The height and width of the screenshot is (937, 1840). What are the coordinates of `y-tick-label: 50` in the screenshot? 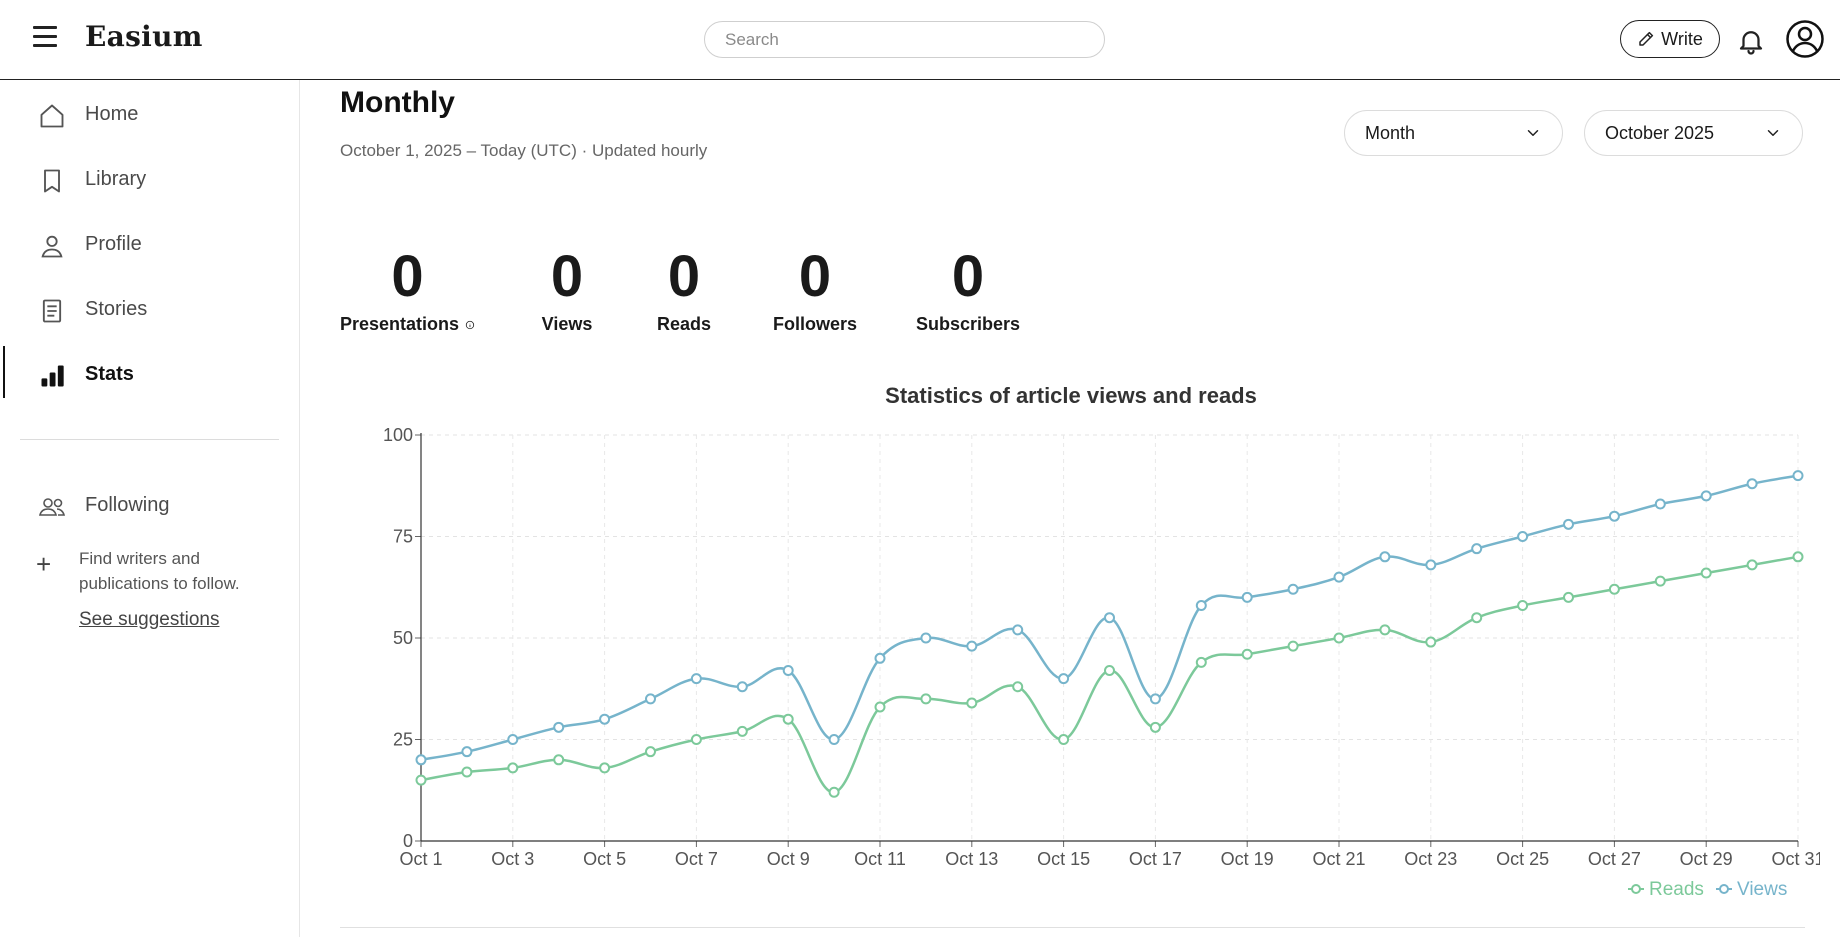 It's located at (403, 638).